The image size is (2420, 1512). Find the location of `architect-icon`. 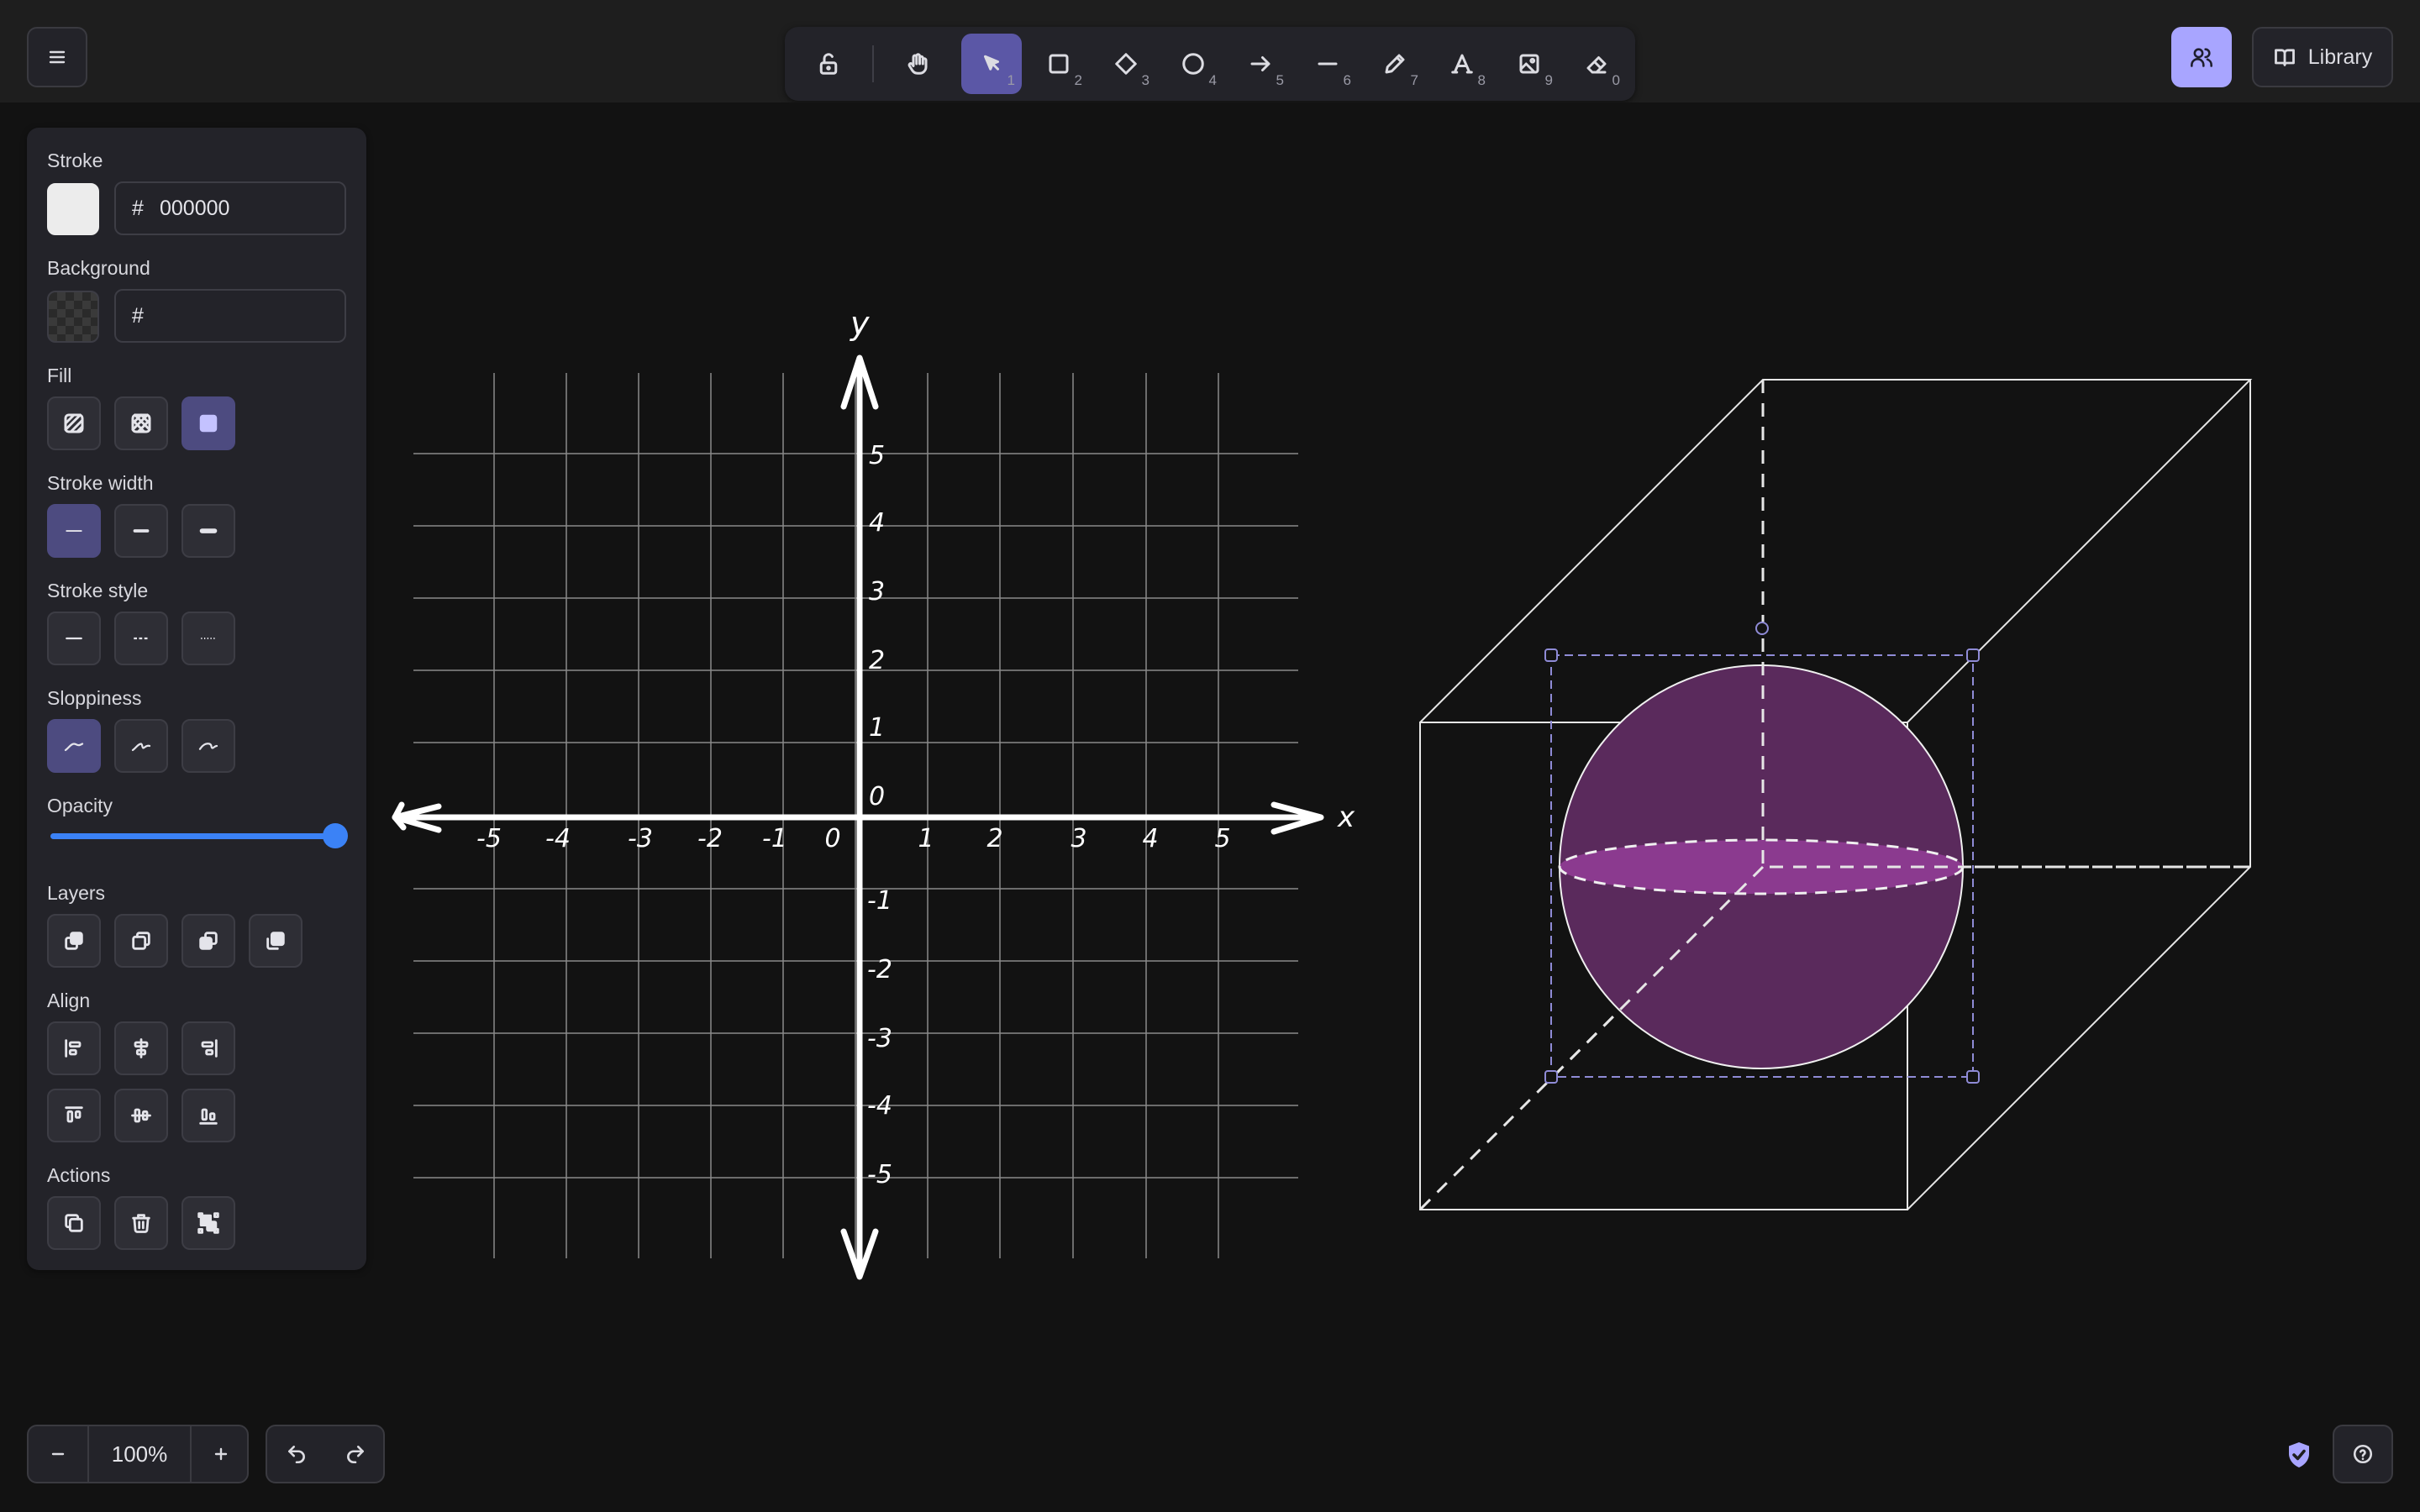

architect-icon is located at coordinates (74, 747).